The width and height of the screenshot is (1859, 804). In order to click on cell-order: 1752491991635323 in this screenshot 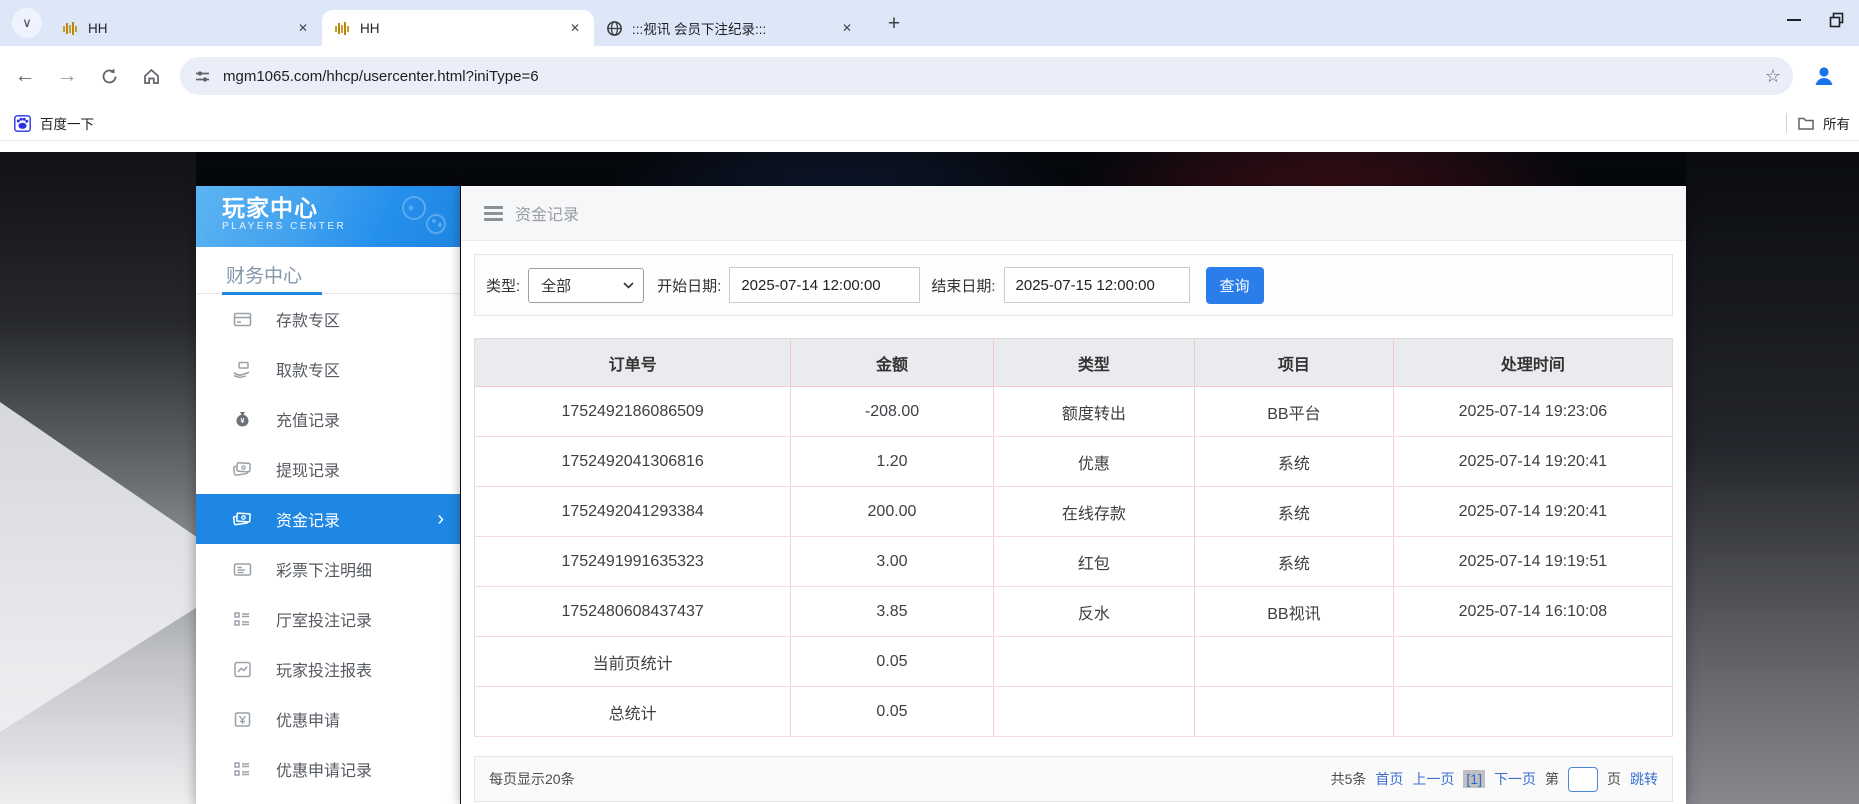, I will do `click(633, 561)`.